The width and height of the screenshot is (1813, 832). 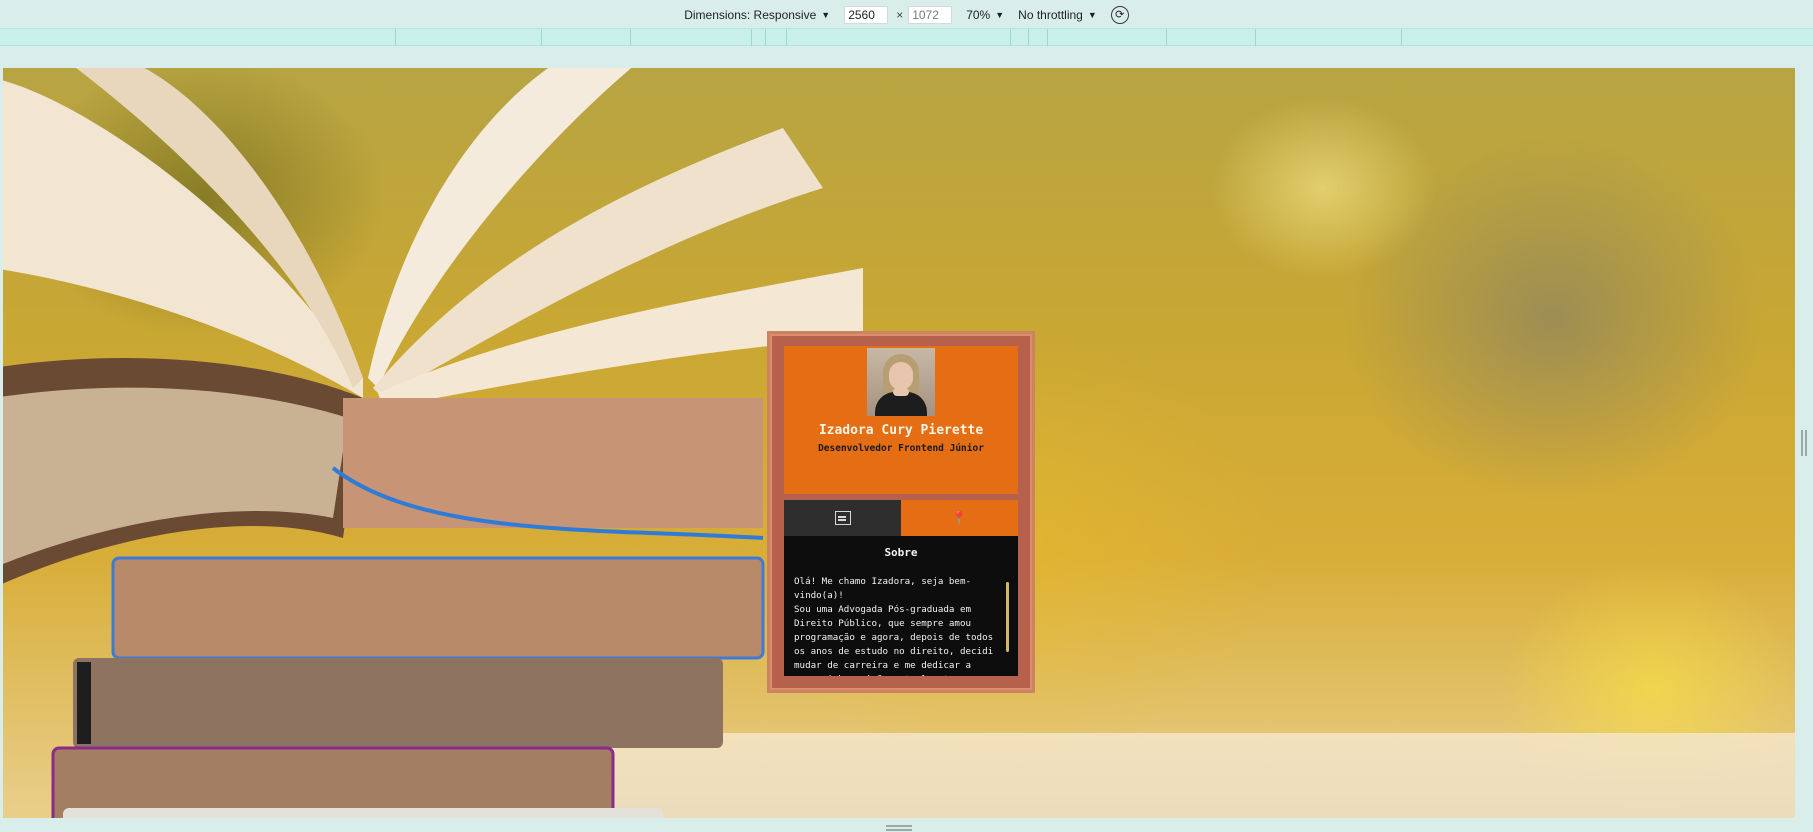 I want to click on throttling-dropdown: No throttling ▼, so click(x=1057, y=15).